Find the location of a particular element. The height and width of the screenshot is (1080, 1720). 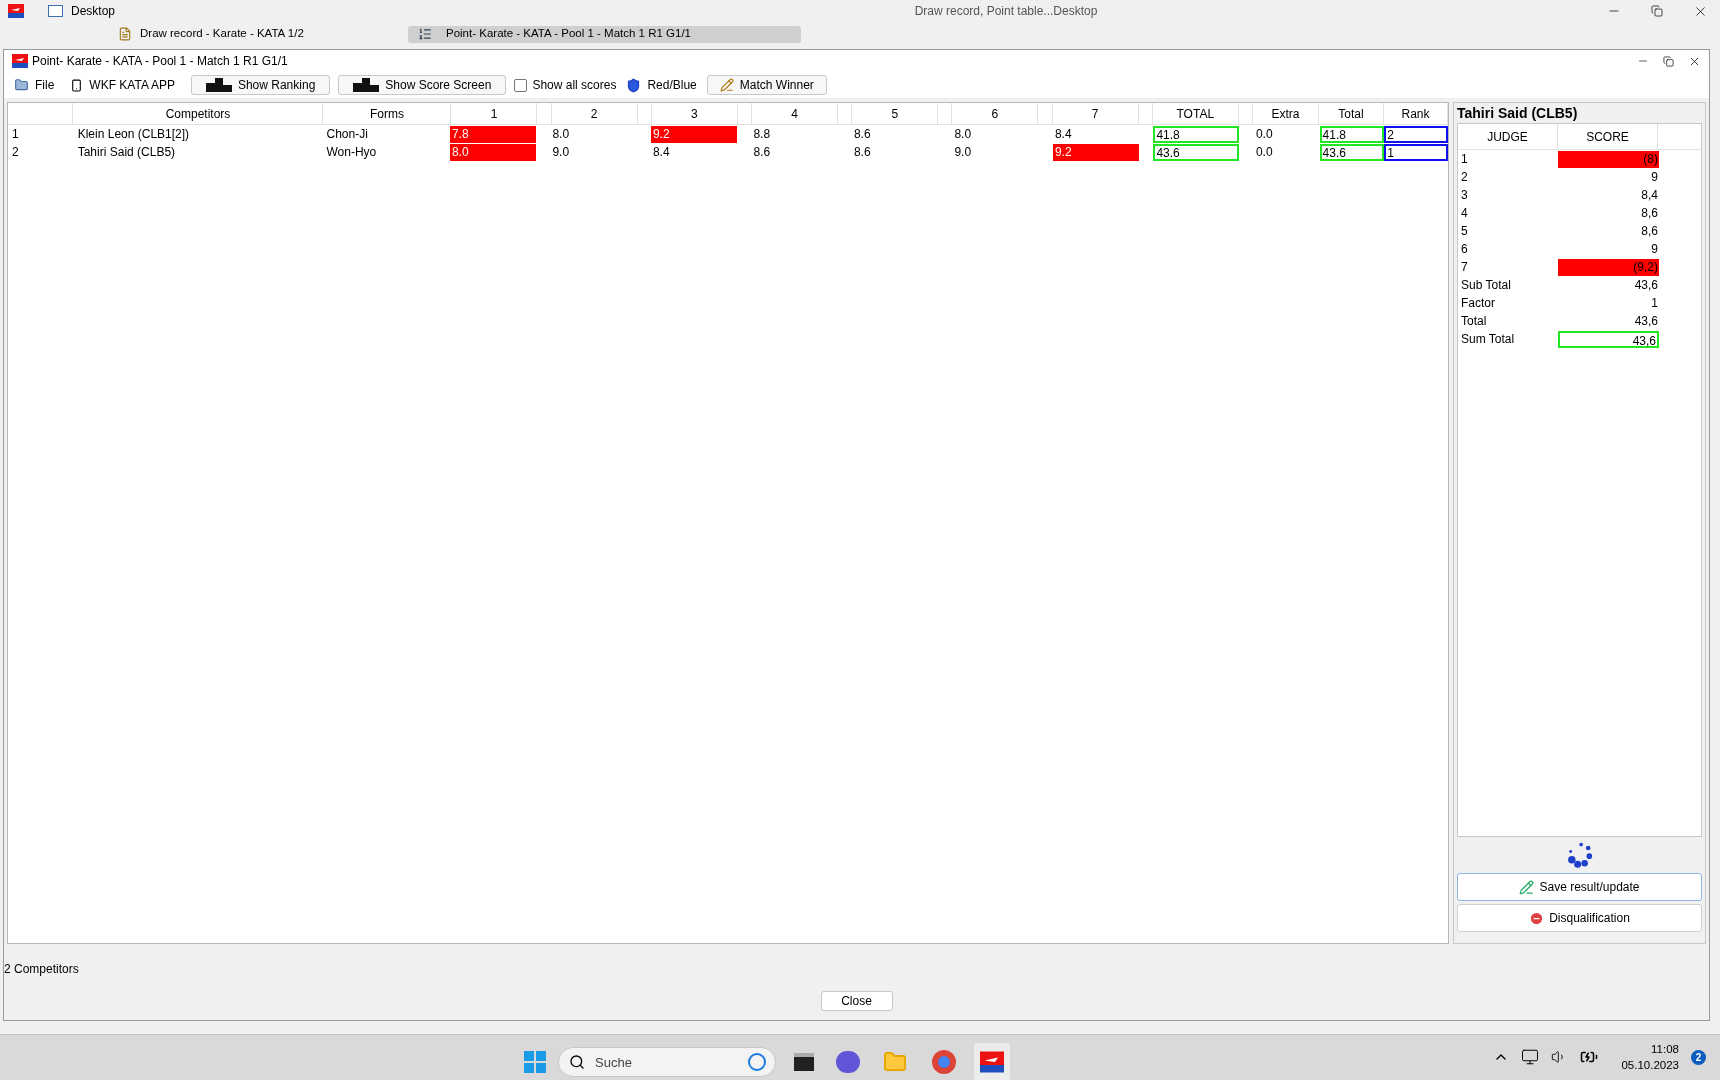

form-cell-text: Chon-Ji is located at coordinates (347, 134).